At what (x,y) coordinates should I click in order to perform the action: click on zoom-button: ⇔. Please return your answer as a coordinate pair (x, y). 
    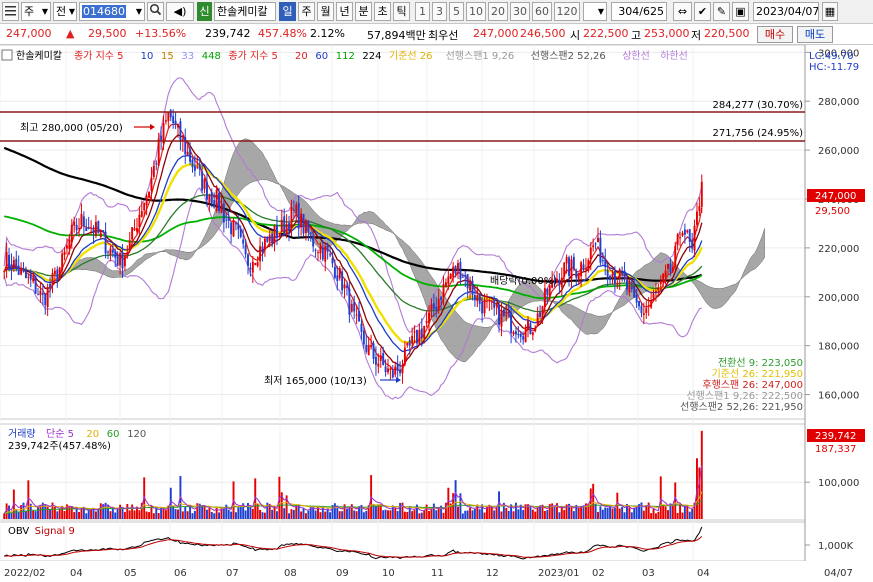
    Looking at the image, I should click on (682, 11).